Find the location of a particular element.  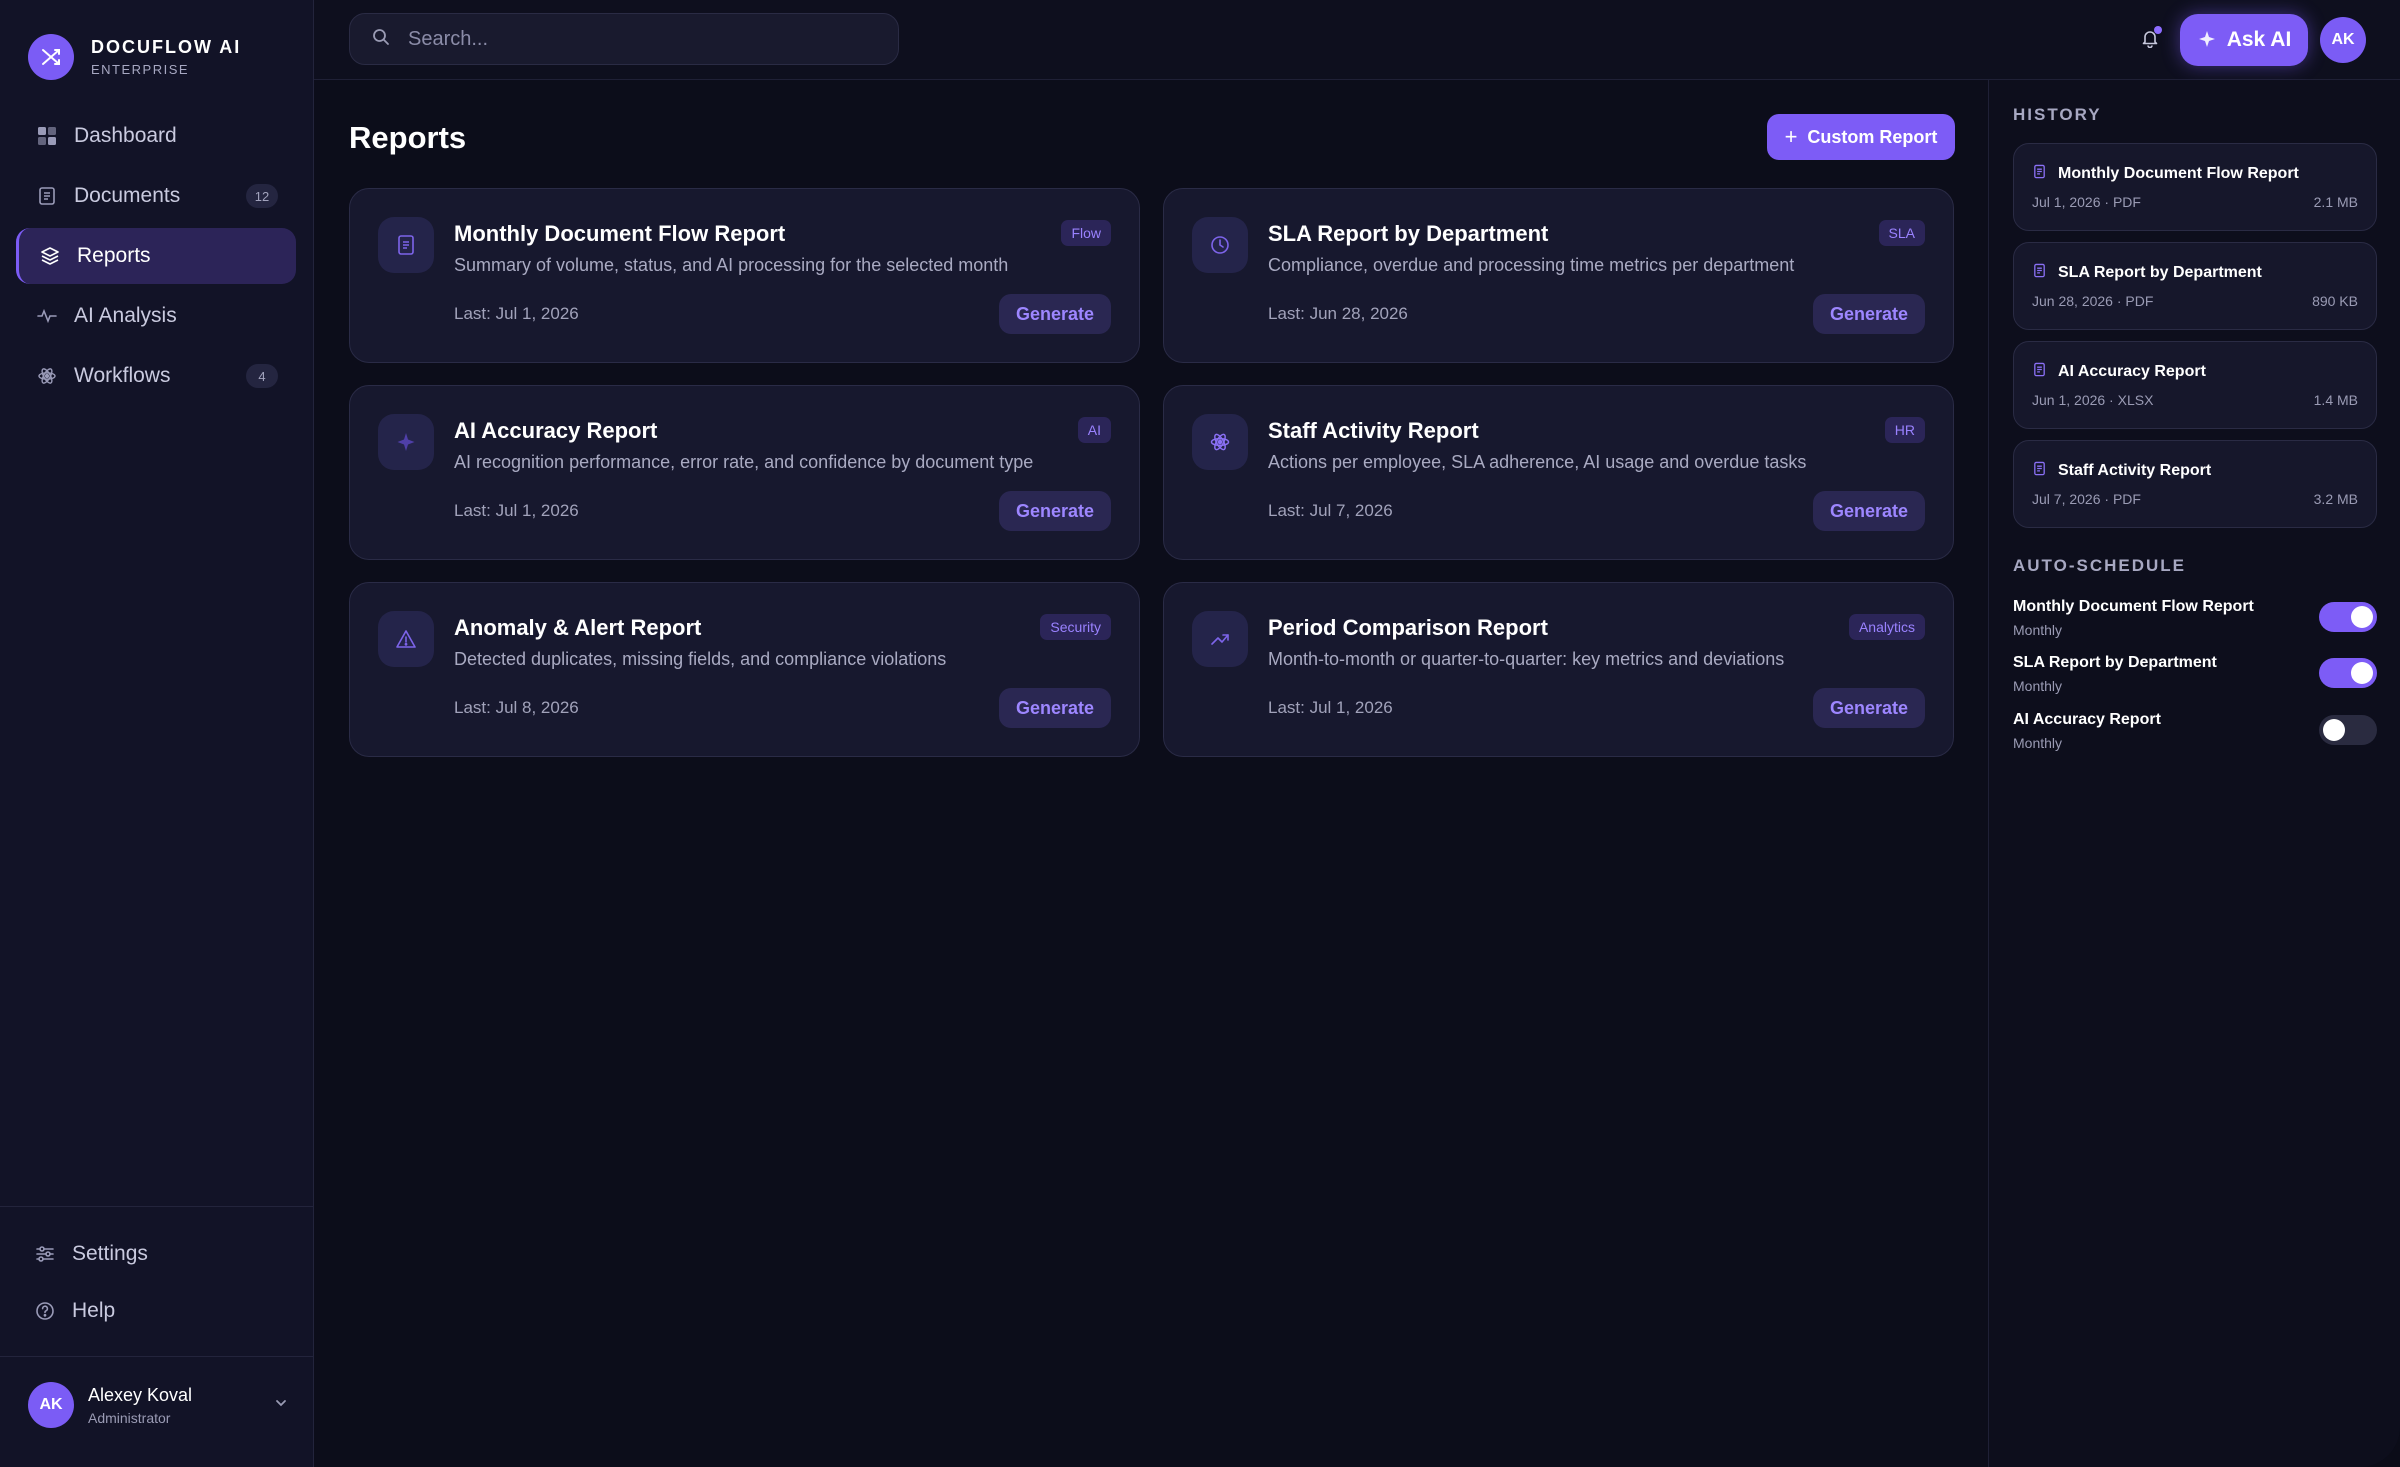

warning-icon is located at coordinates (406, 639).